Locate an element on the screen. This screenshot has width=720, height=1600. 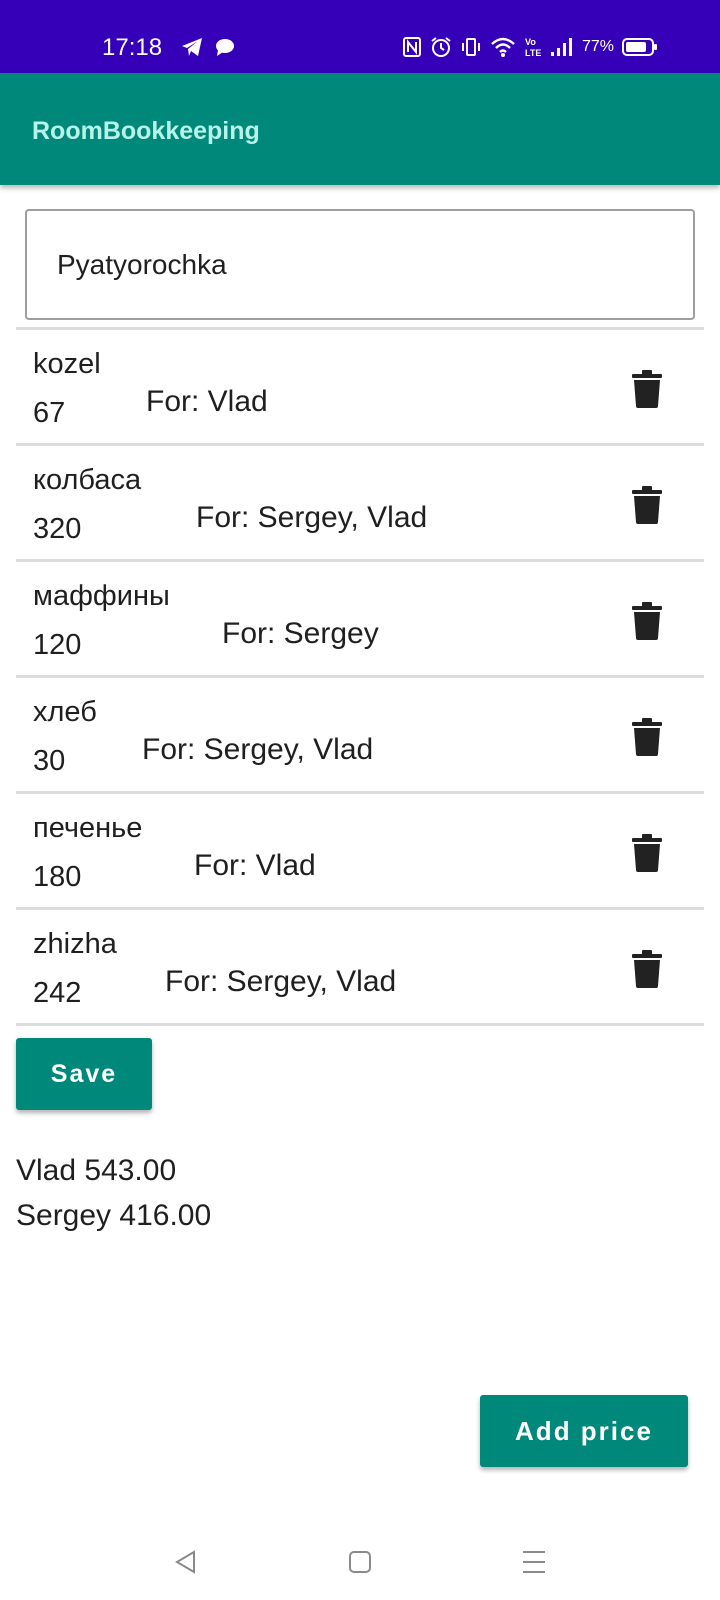
list-item: печенье 180 For: Vlad is located at coordinates (360, 850).